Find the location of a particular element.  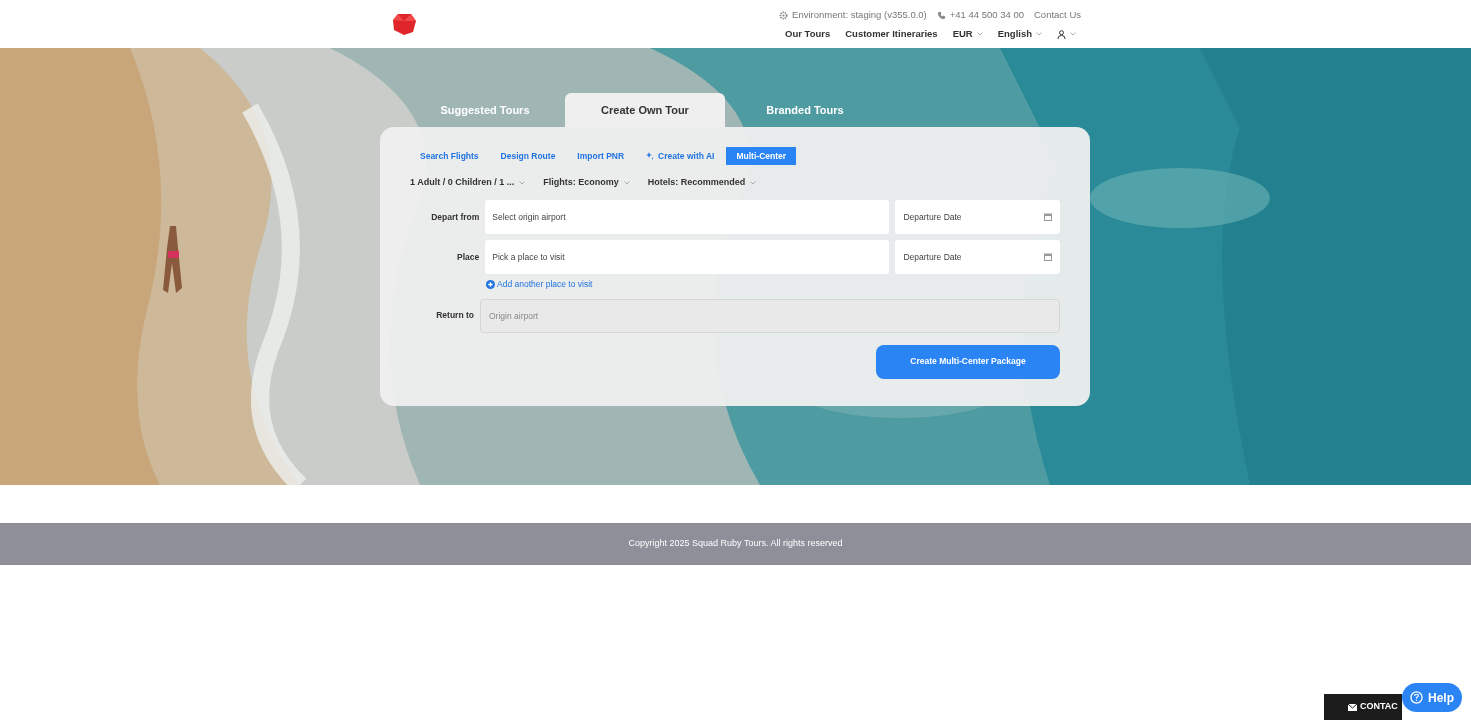

environment-label: Environment: staging (v355.0.0) is located at coordinates (859, 15).